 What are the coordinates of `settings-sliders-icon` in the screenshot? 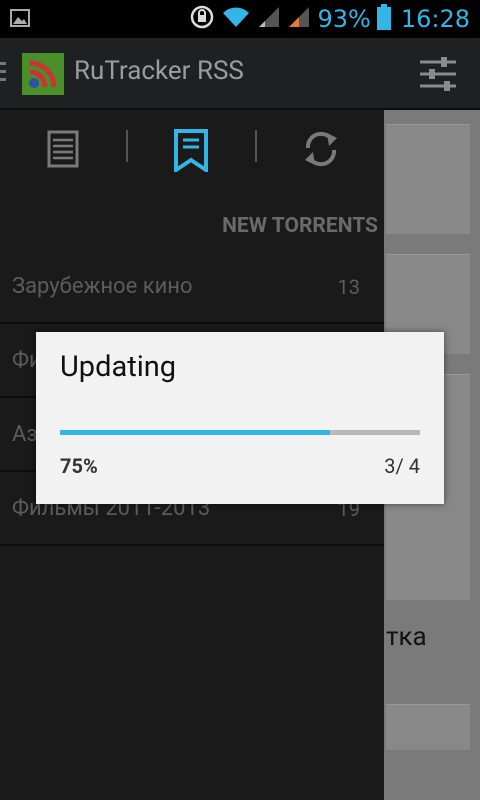 It's located at (438, 74).